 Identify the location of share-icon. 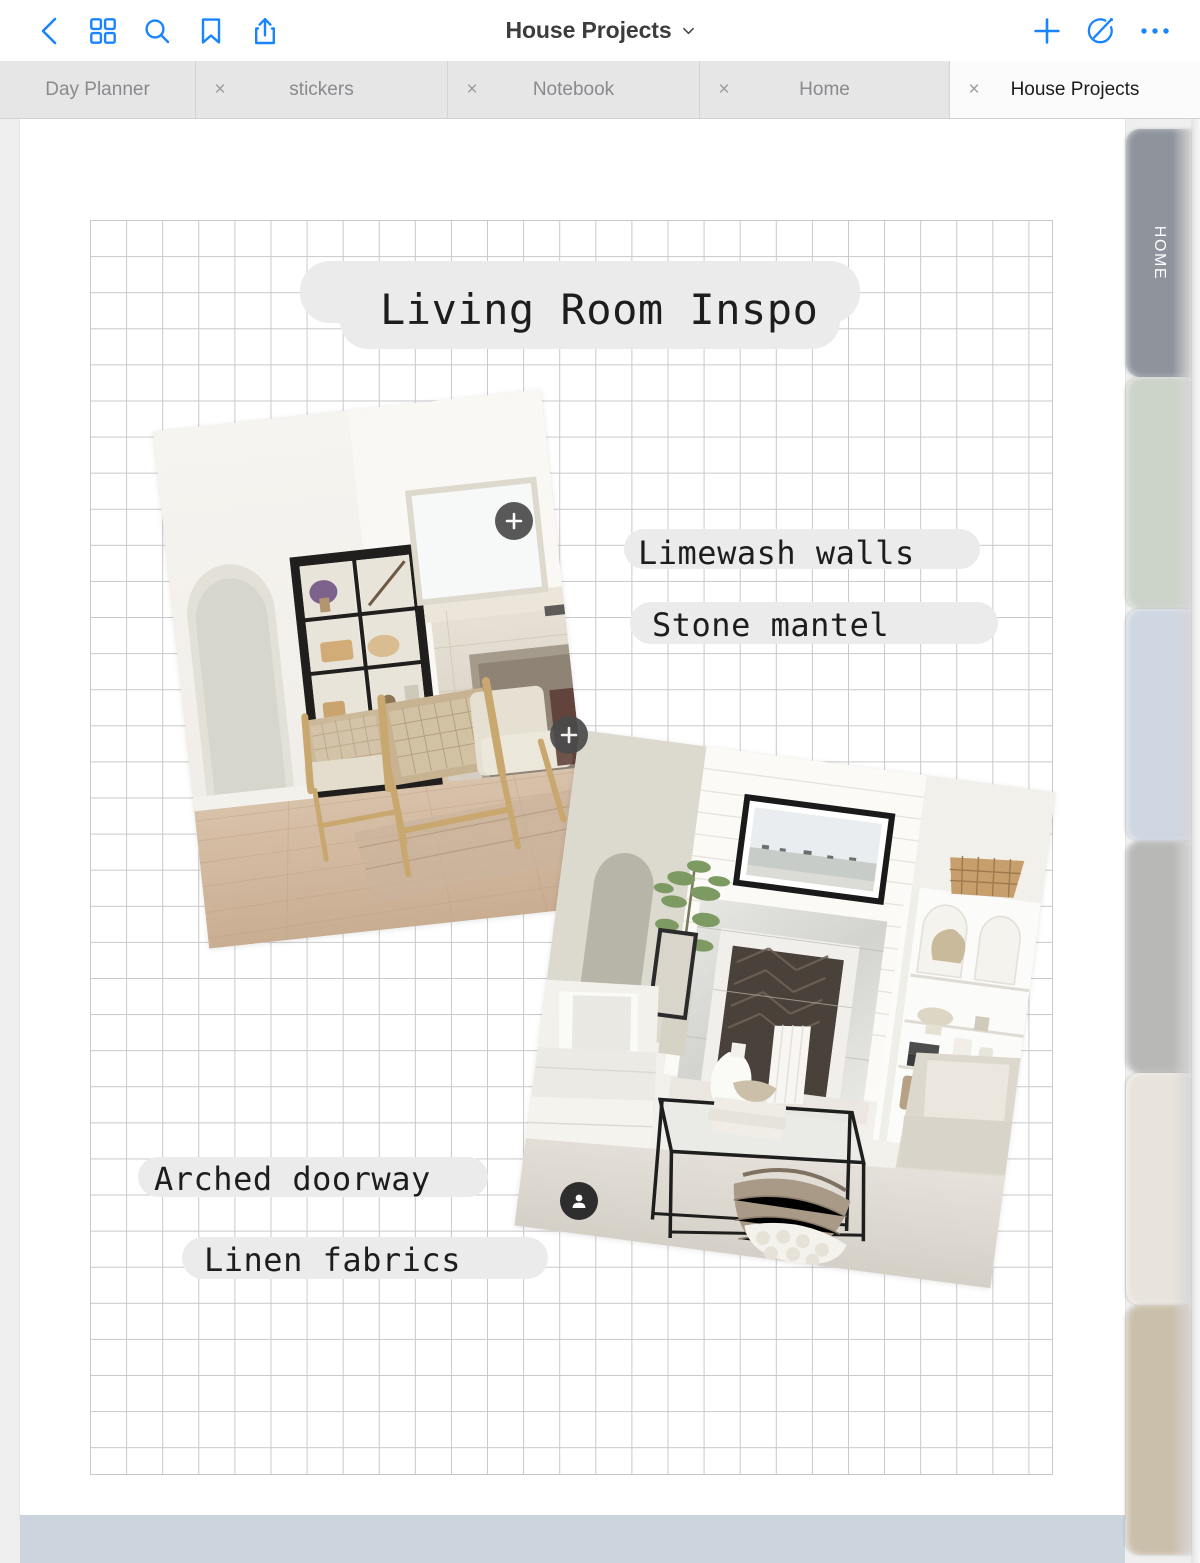
(265, 30).